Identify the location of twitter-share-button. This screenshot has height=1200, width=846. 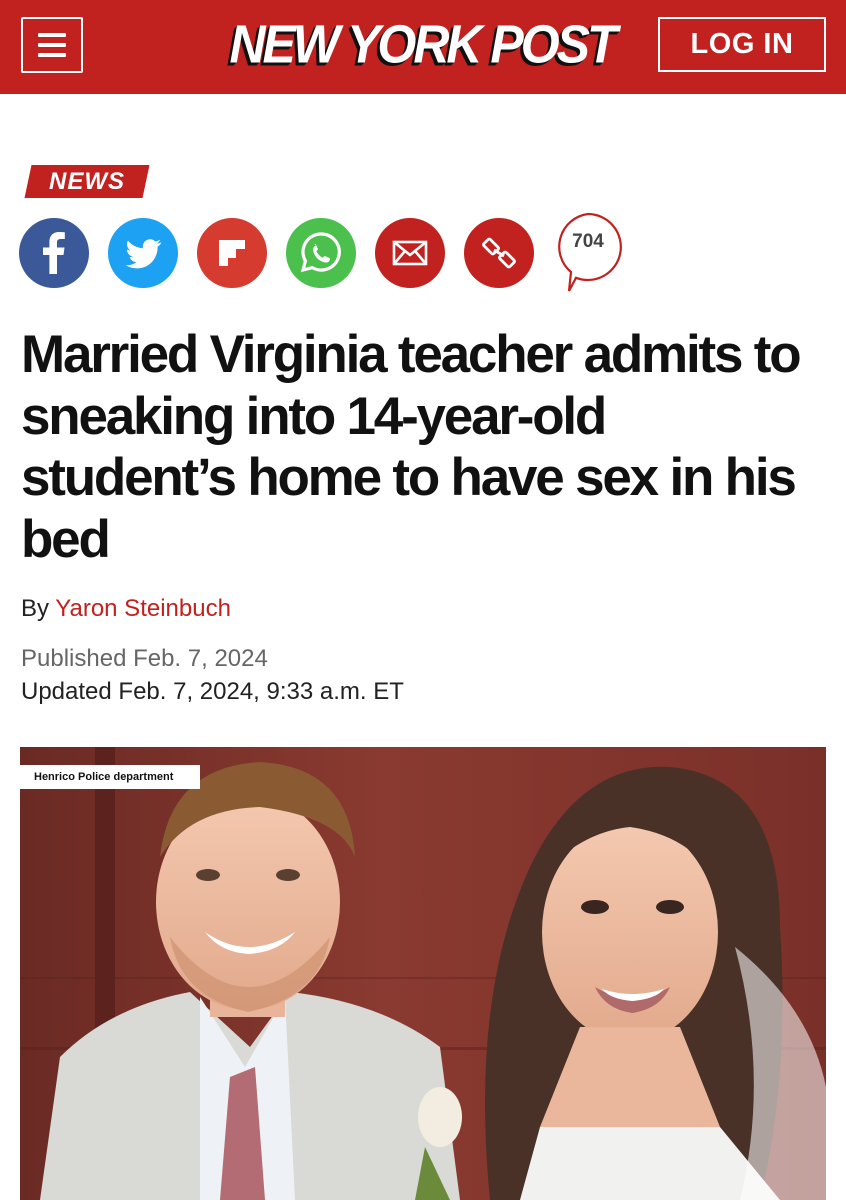
(143, 253).